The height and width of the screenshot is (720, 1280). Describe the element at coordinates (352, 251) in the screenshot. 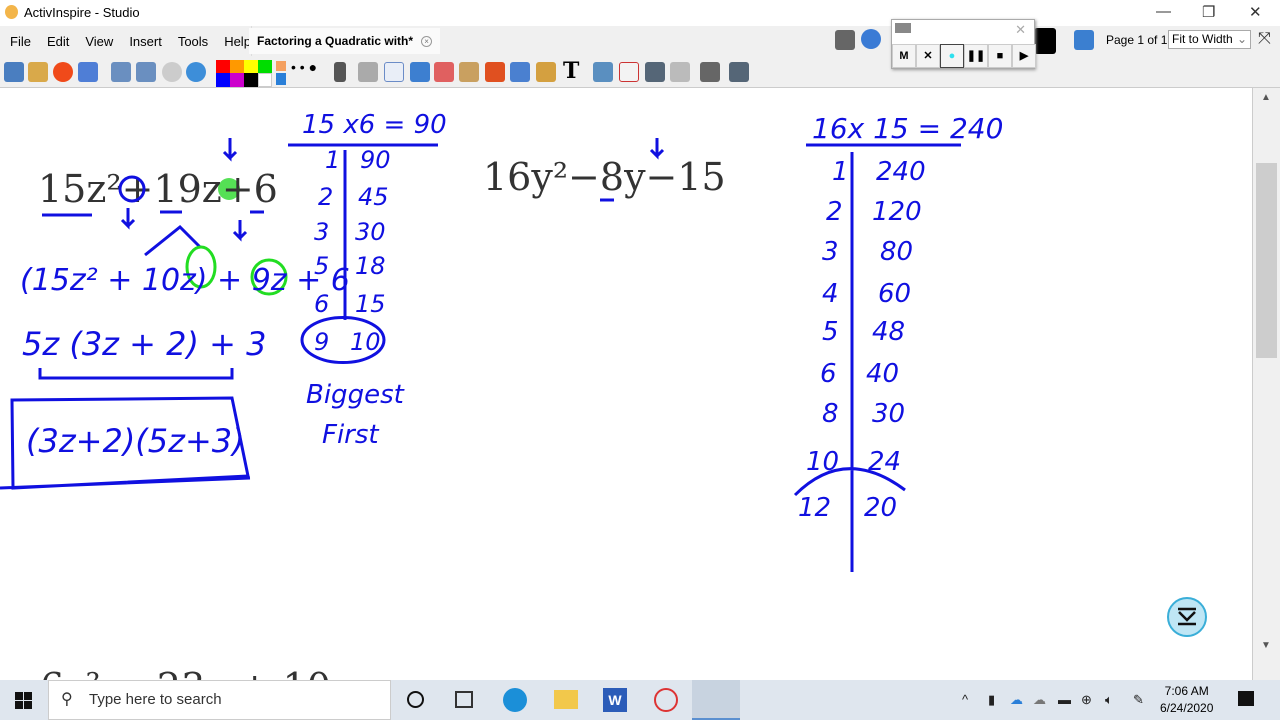

I see `table1-rows: 1 90 2 45 3 30 5 18 6 15 9 10` at that location.